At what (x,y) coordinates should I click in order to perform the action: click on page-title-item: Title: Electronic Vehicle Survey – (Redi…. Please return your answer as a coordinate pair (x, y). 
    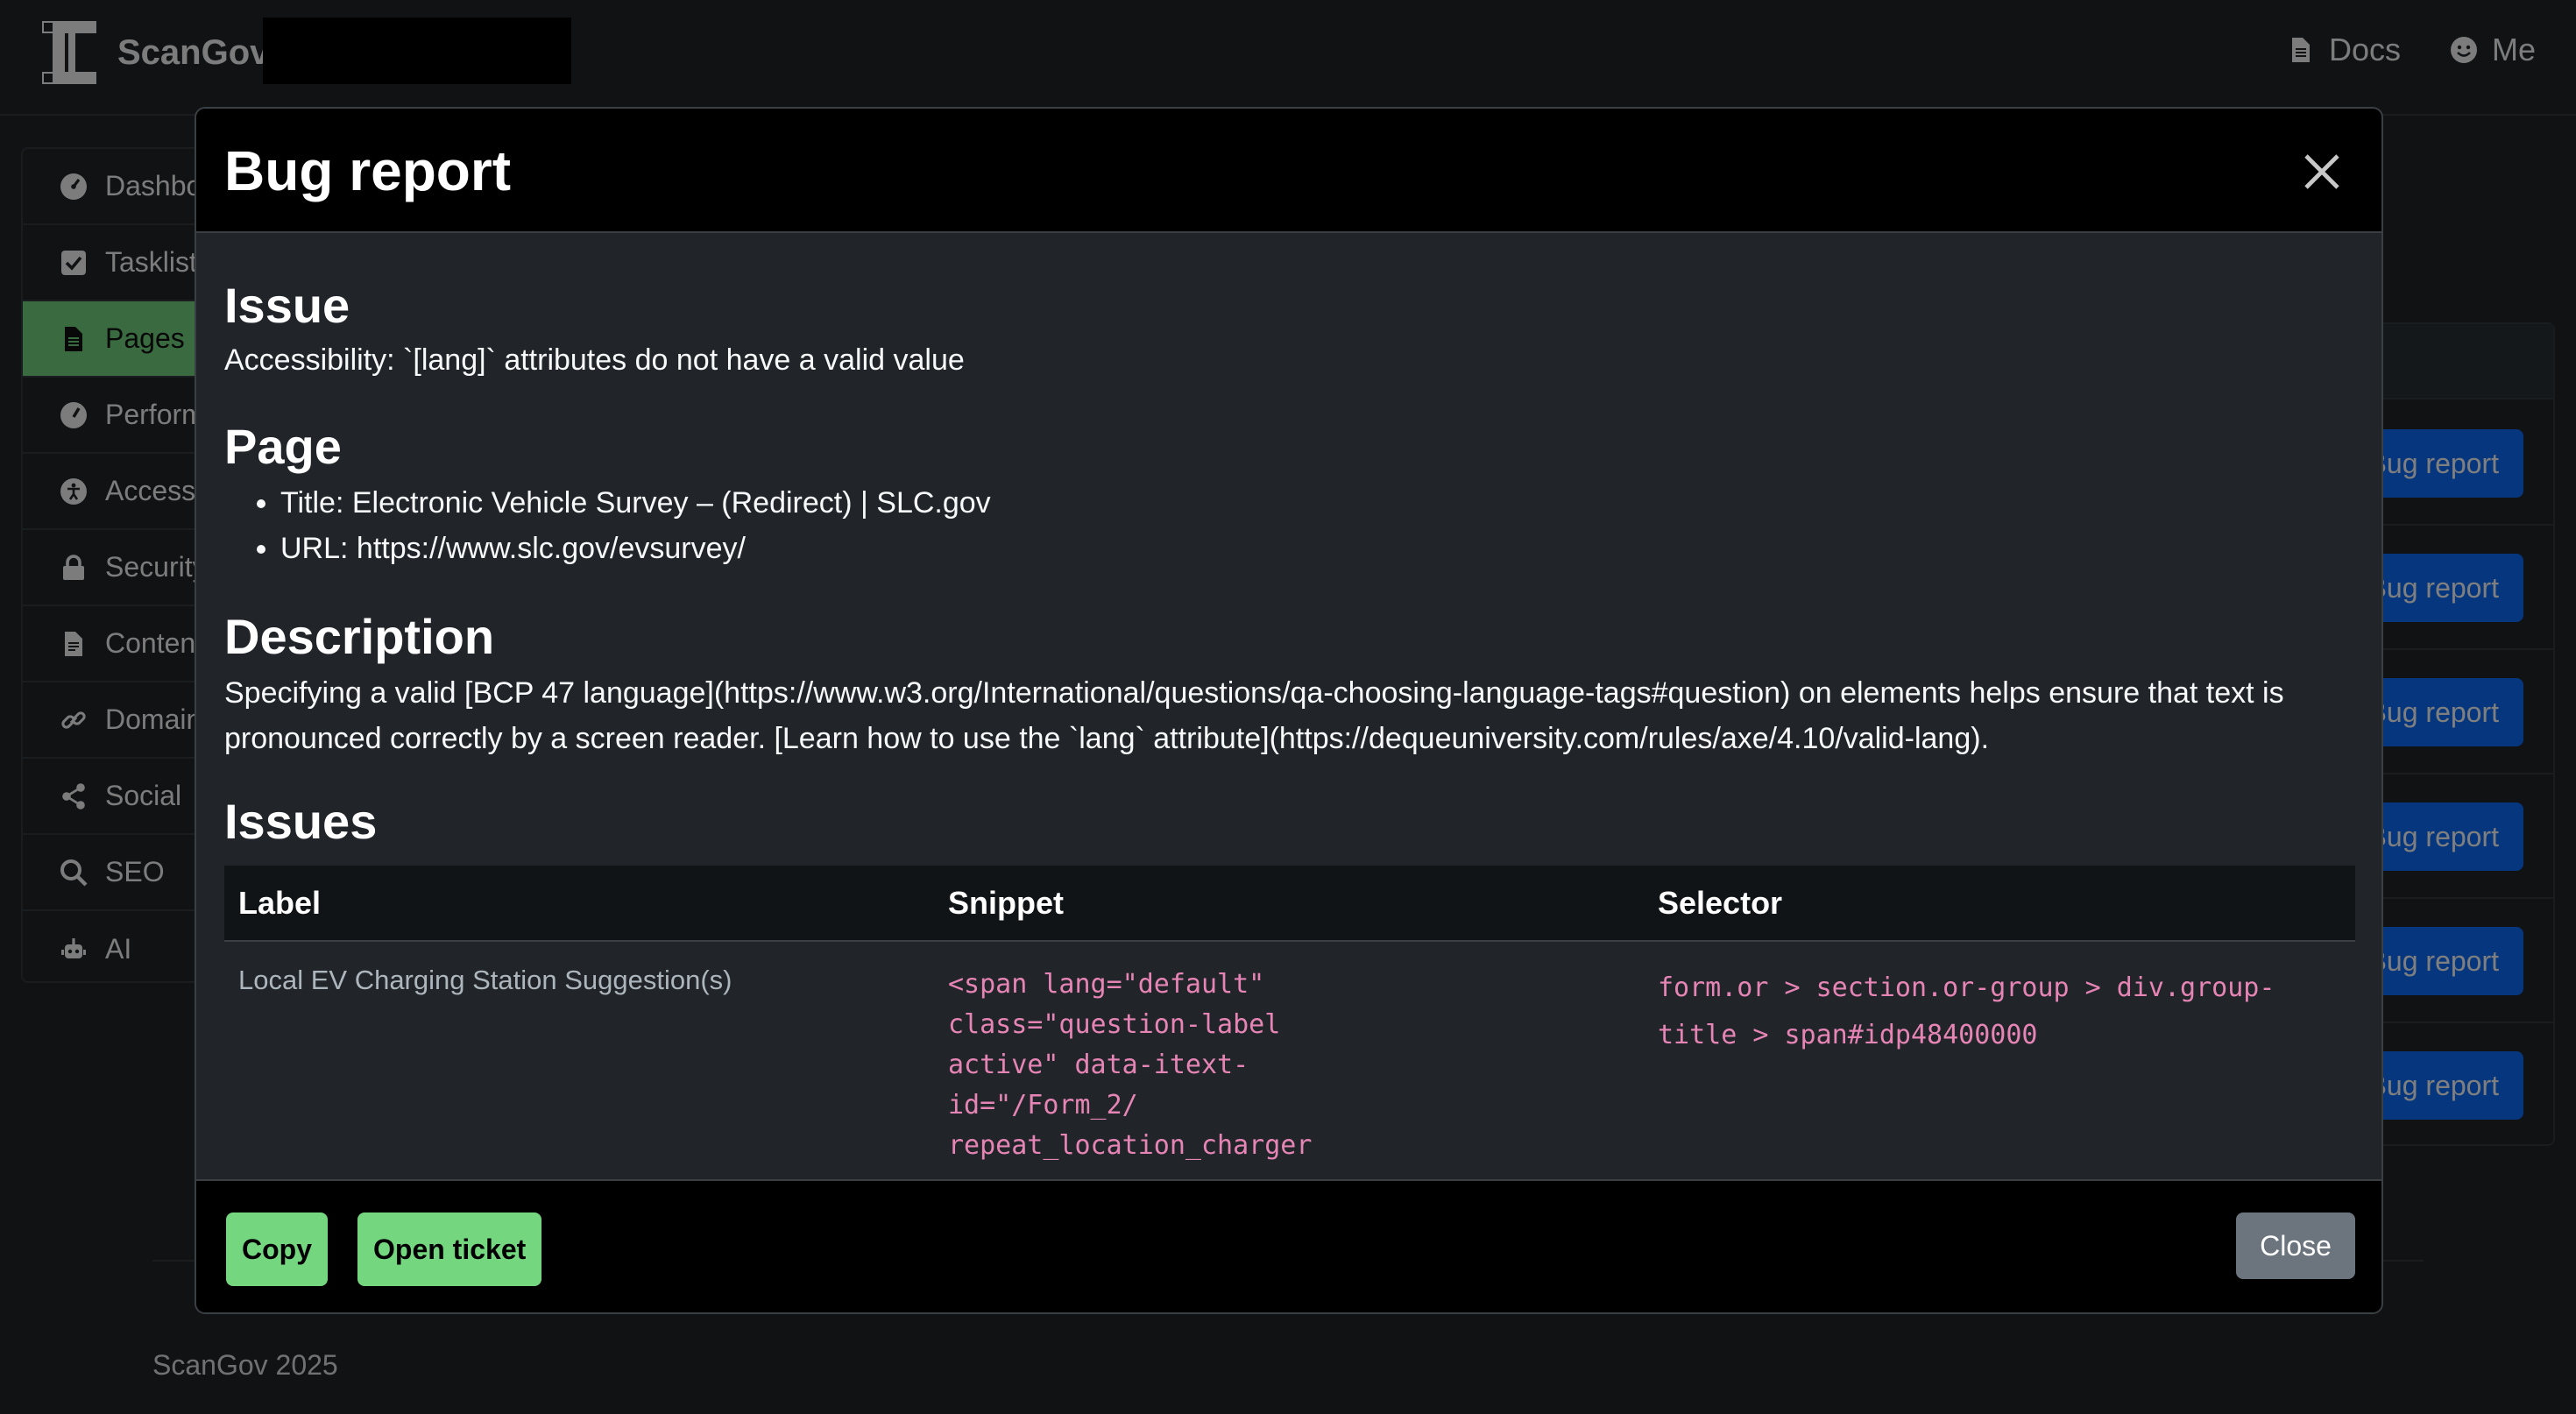
    Looking at the image, I should click on (1316, 503).